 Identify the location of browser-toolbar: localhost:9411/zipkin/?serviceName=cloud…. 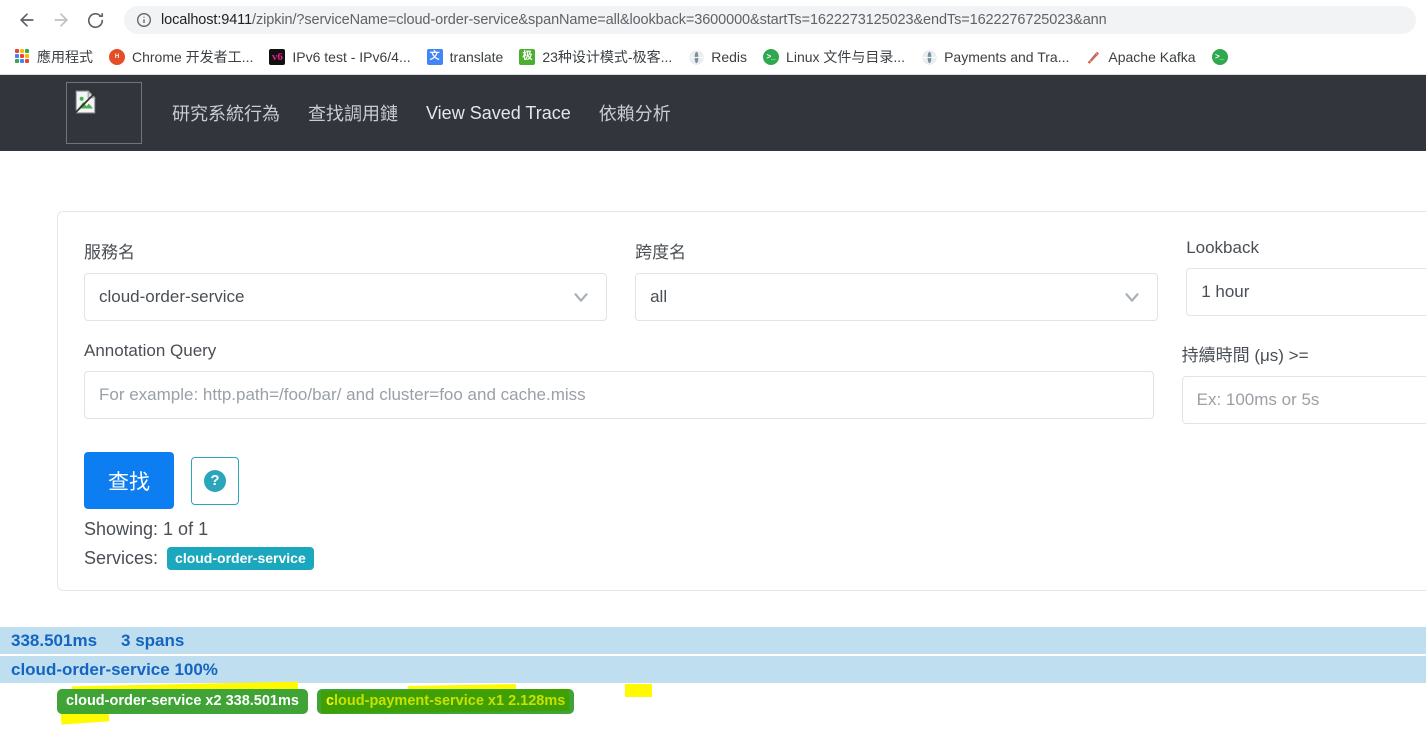
(713, 20).